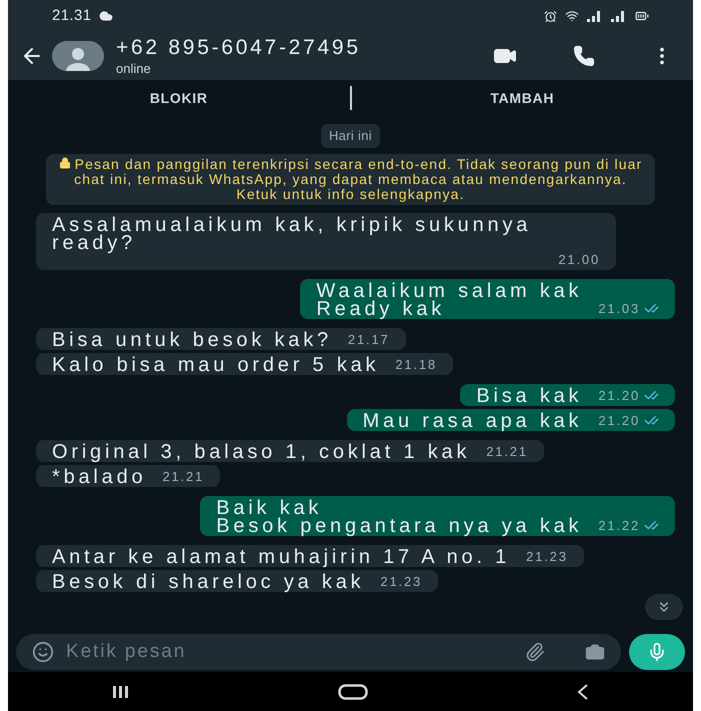 This screenshot has height=711, width=701. What do you see at coordinates (572, 16) in the screenshot?
I see `wifi-icon` at bounding box center [572, 16].